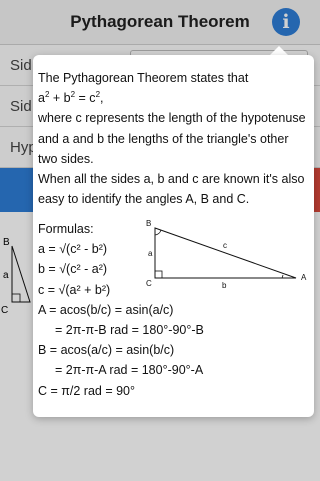 The height and width of the screenshot is (481, 320). What do you see at coordinates (279, 50) in the screenshot?
I see `popup-arrow` at bounding box center [279, 50].